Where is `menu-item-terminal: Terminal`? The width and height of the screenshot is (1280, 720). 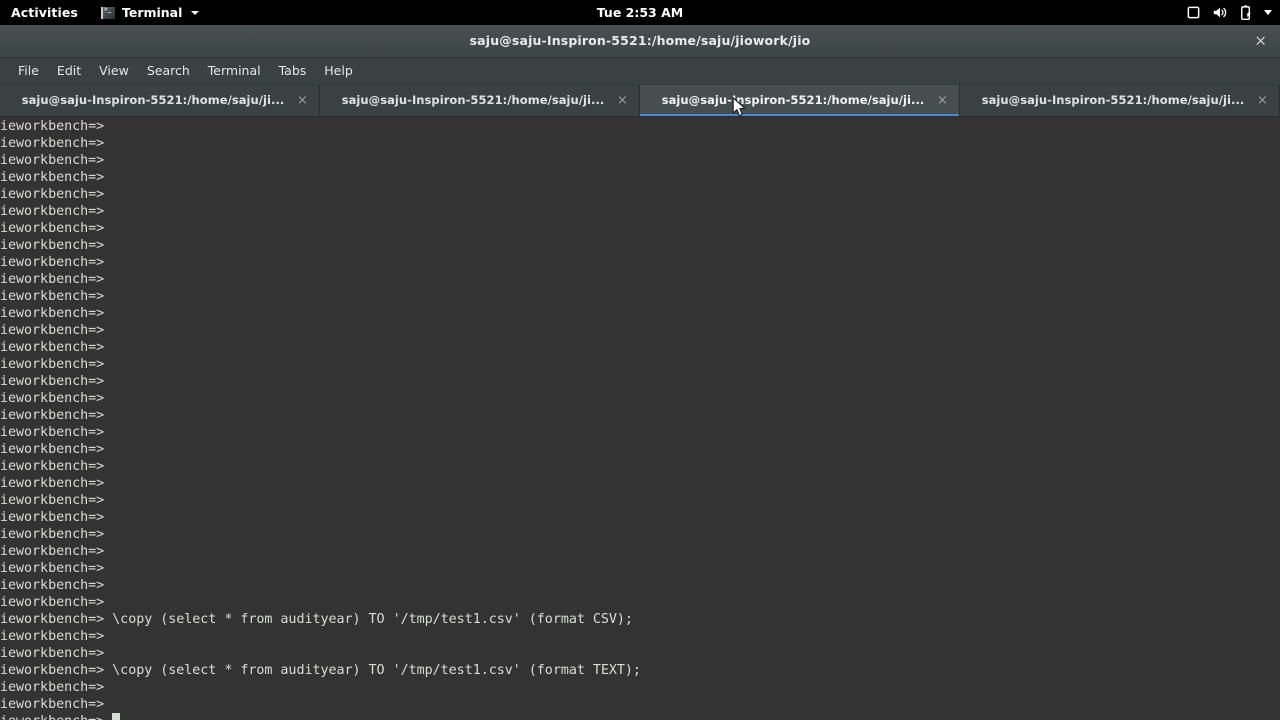 menu-item-terminal: Terminal is located at coordinates (234, 70).